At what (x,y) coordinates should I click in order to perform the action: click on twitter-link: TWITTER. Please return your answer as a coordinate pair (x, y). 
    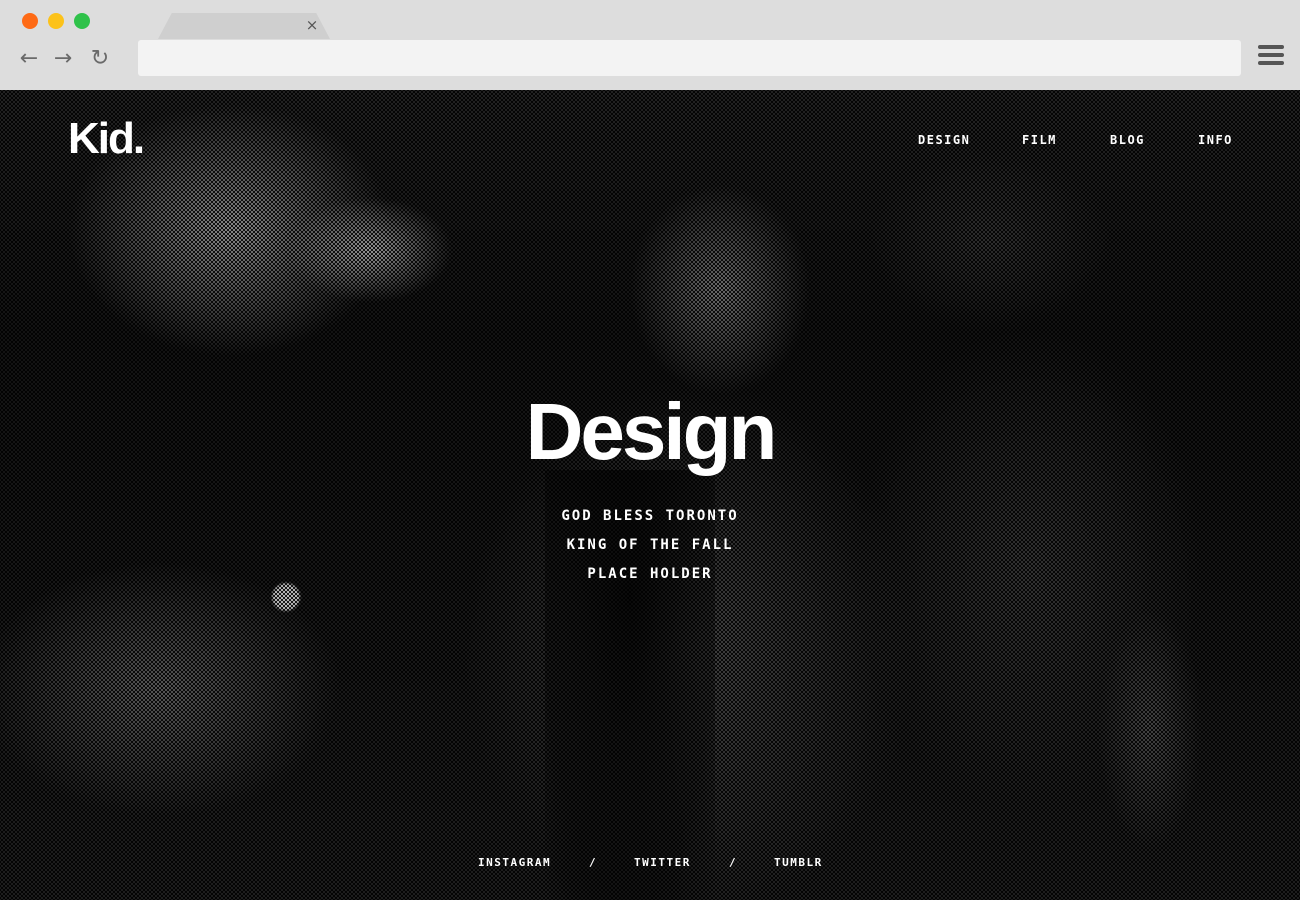
    Looking at the image, I should click on (662, 862).